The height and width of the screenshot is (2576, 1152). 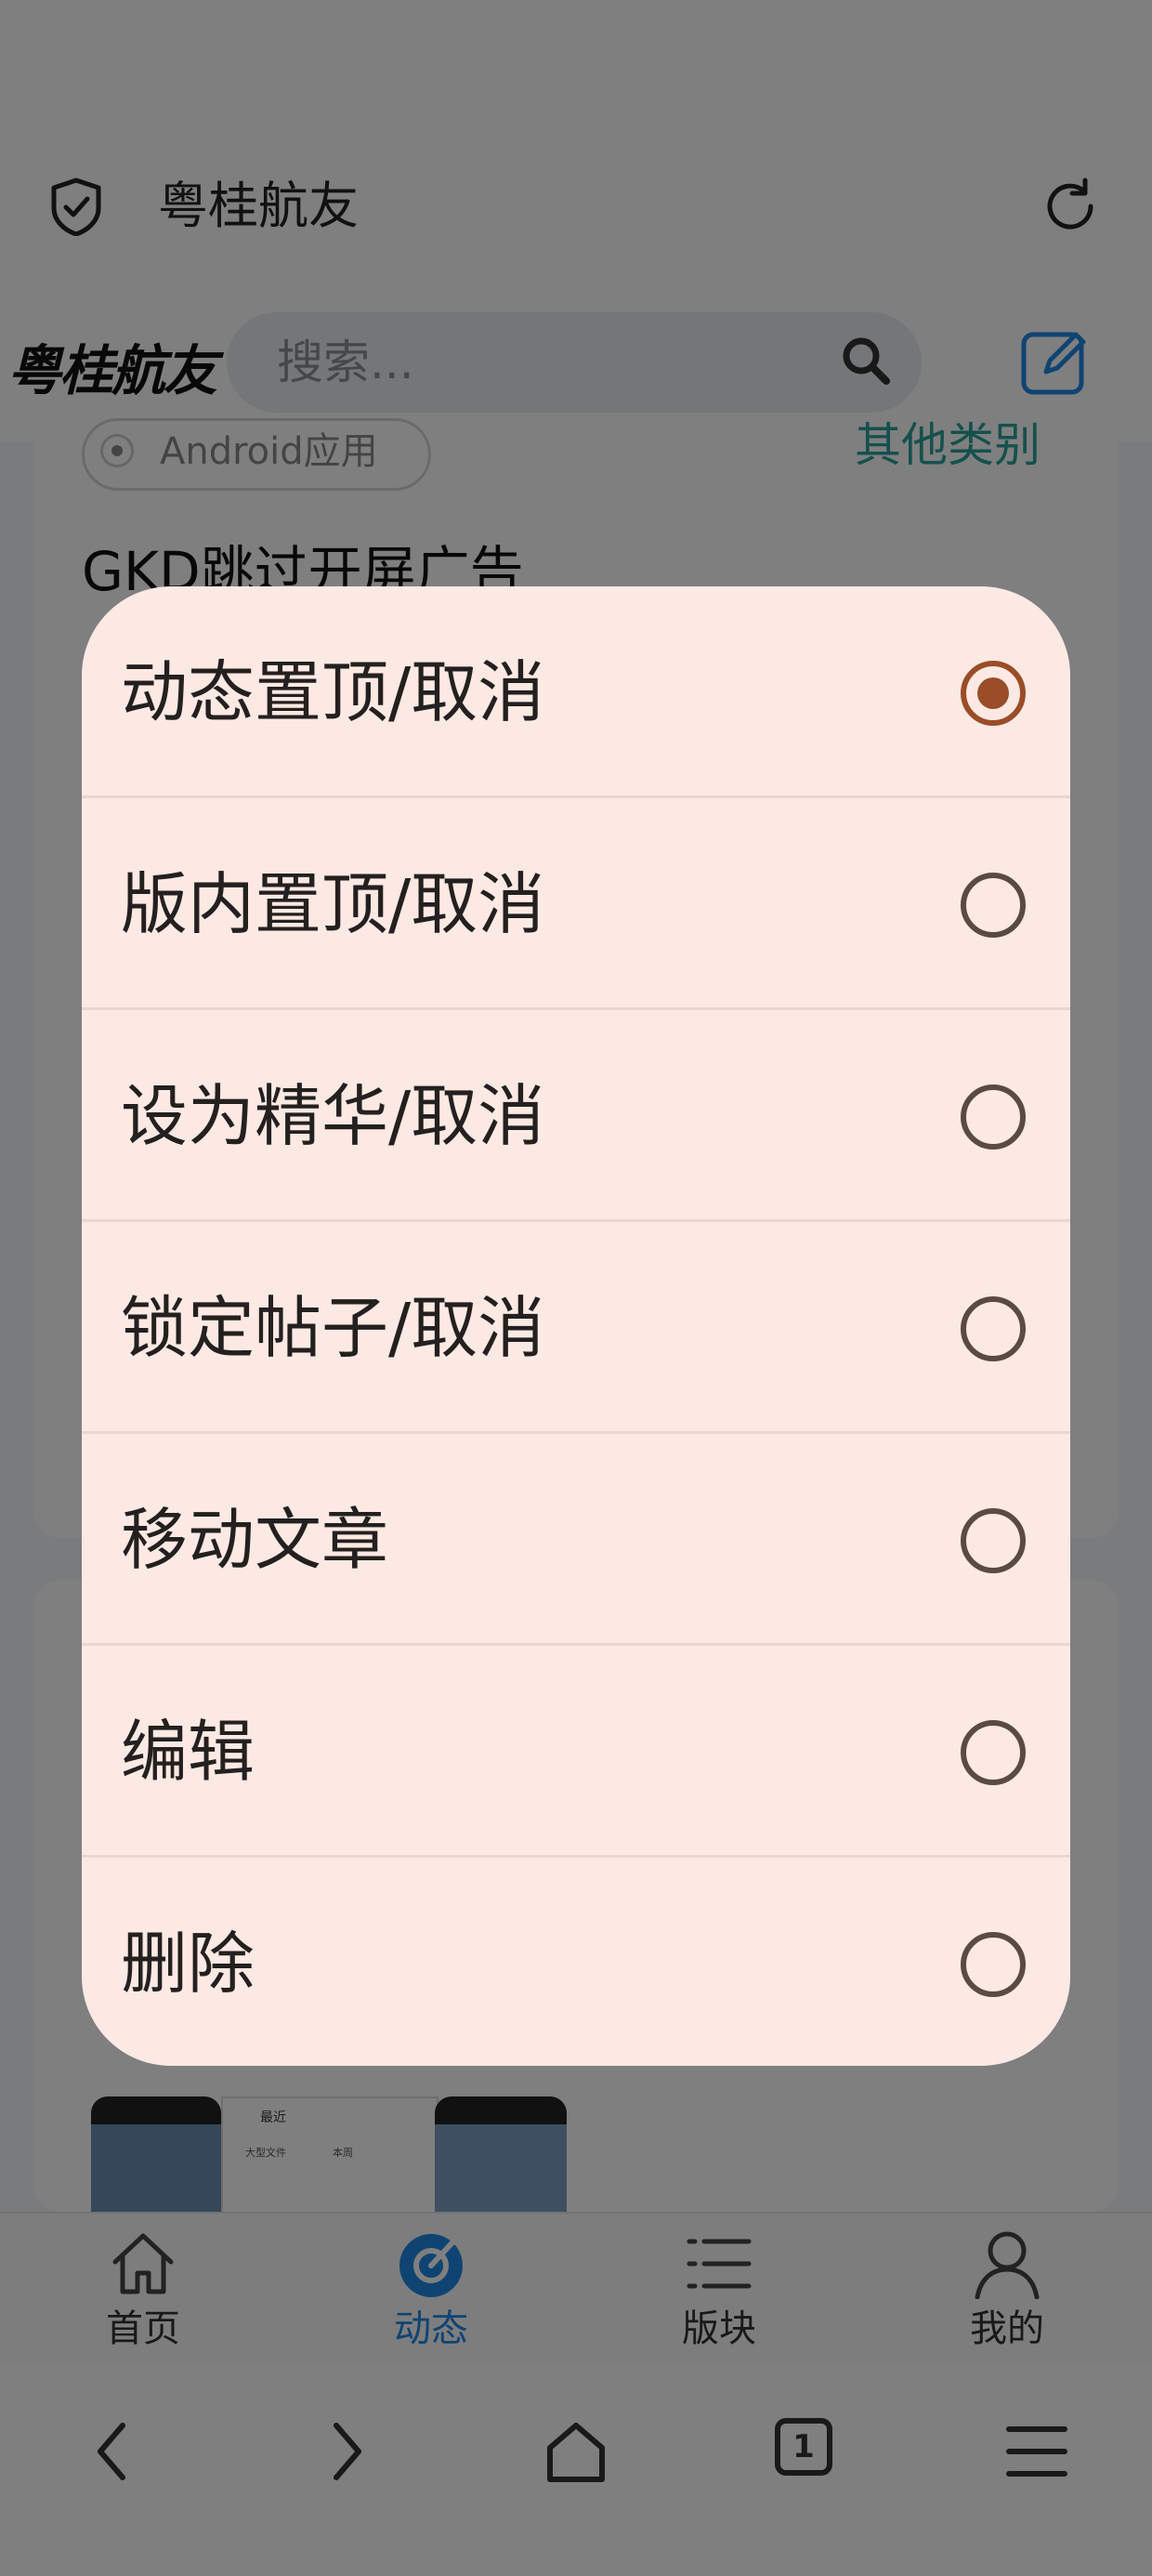 What do you see at coordinates (255, 1540) in the screenshot?
I see `option-label: 移动文章` at bounding box center [255, 1540].